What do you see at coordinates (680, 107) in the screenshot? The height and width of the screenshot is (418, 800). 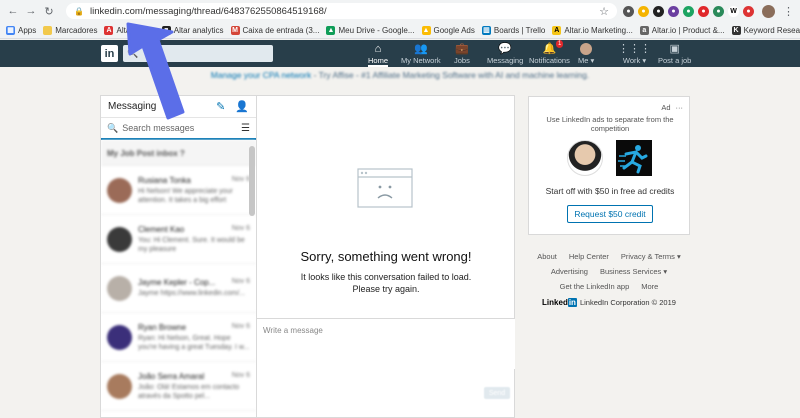 I see `more-icon: ···` at bounding box center [680, 107].